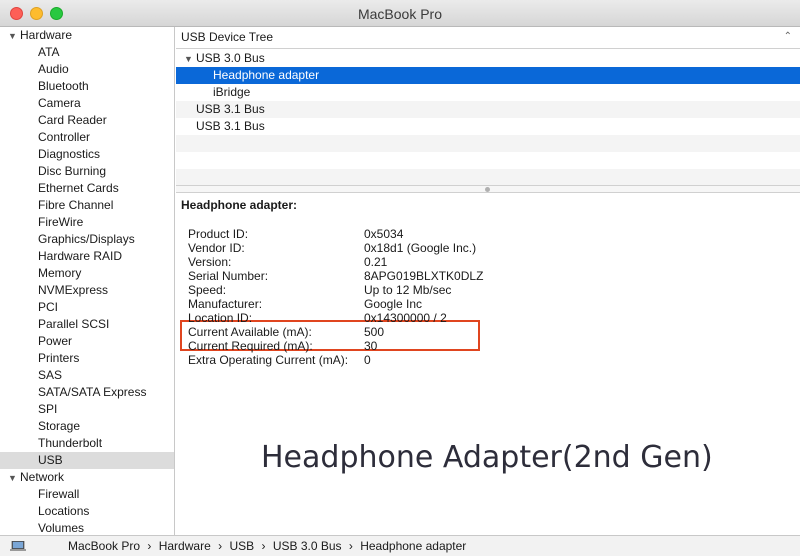 This screenshot has height=556, width=800. I want to click on sidebar-group-hardware: ▼ Hardware, so click(87, 35).